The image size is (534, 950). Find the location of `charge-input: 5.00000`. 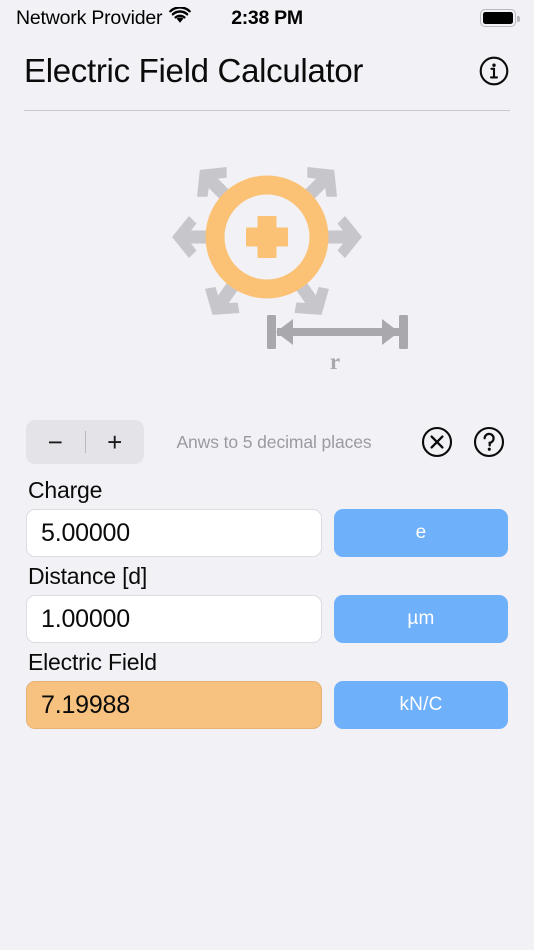

charge-input: 5.00000 is located at coordinates (174, 533).